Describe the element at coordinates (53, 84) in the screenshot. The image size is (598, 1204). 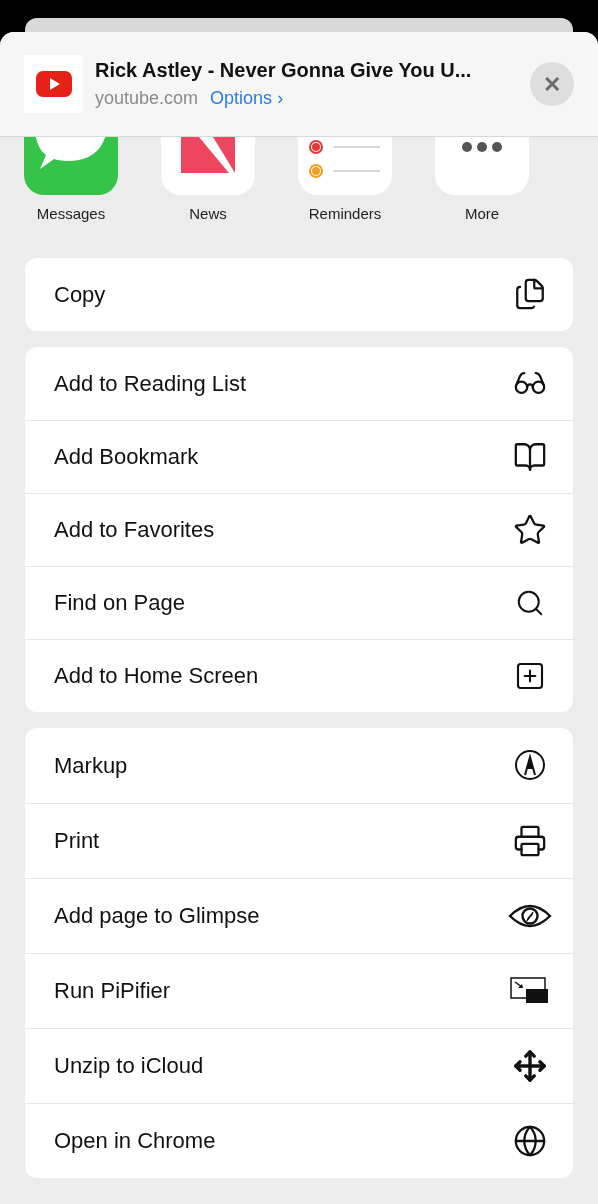
I see `youtube-logo-icon` at that location.